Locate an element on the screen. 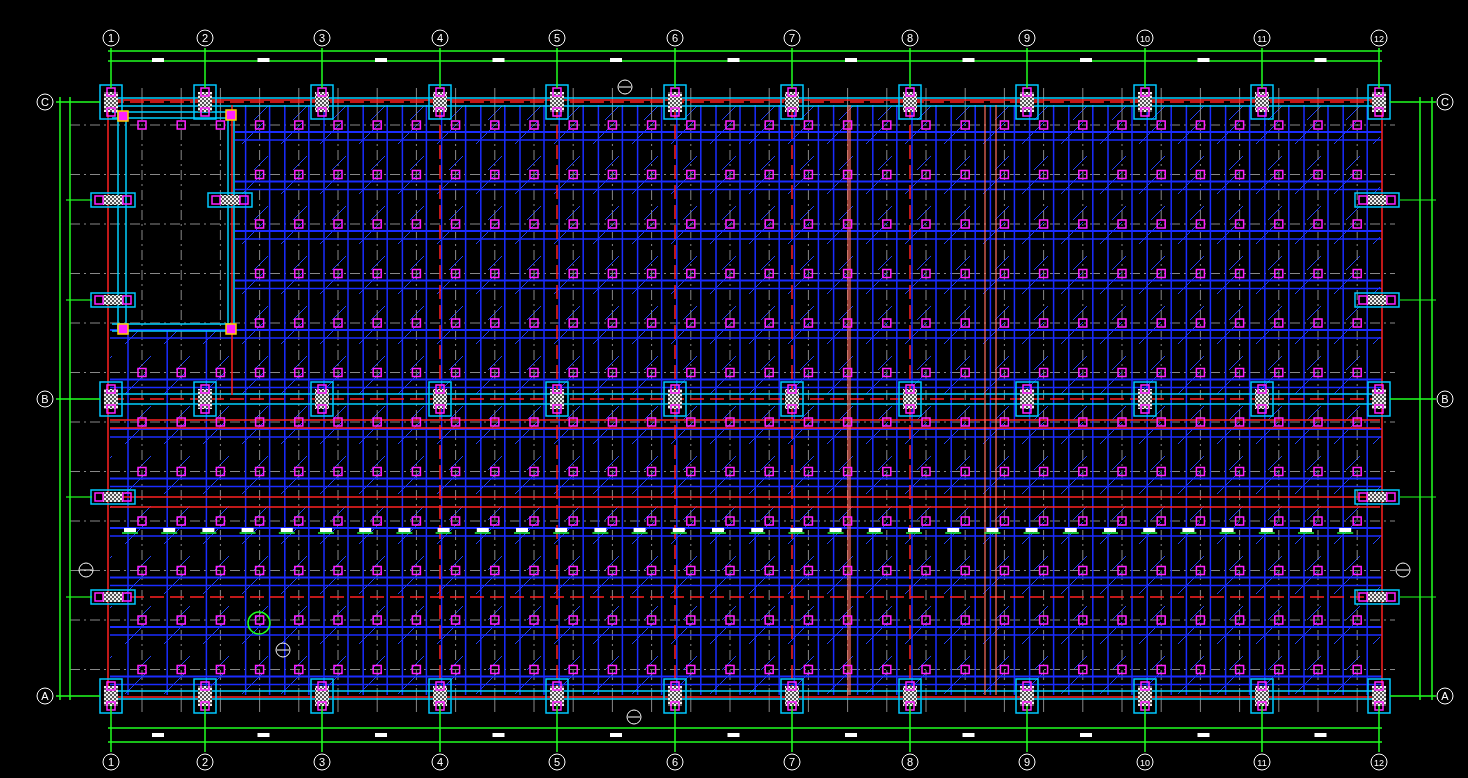  detail-circle-icon is located at coordinates (259, 623).